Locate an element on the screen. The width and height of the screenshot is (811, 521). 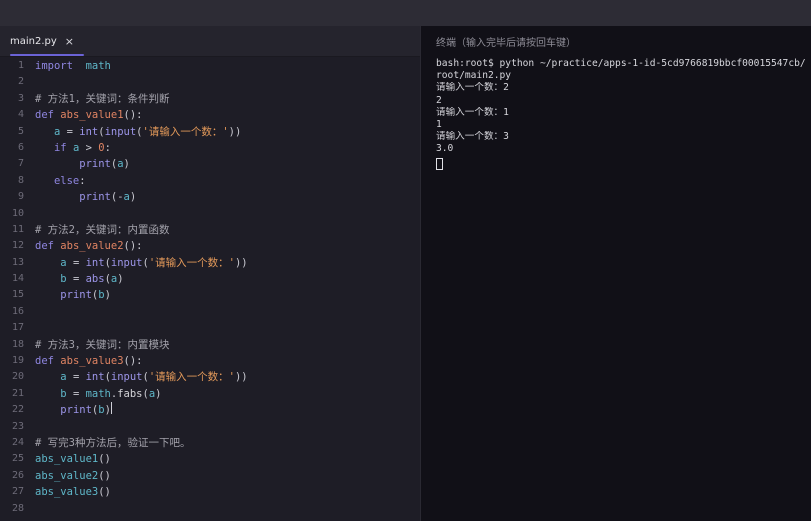
function-call: abs_value2 is located at coordinates (67, 475).